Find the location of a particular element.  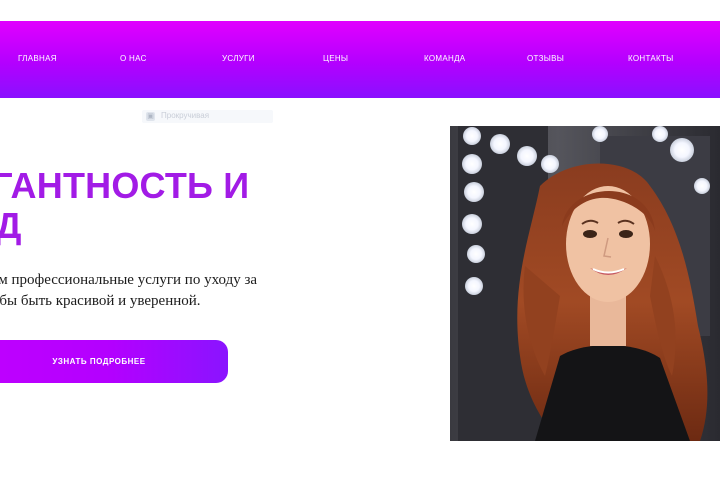

nav-link-prices: ЦЕНЫ is located at coordinates (335, 58).